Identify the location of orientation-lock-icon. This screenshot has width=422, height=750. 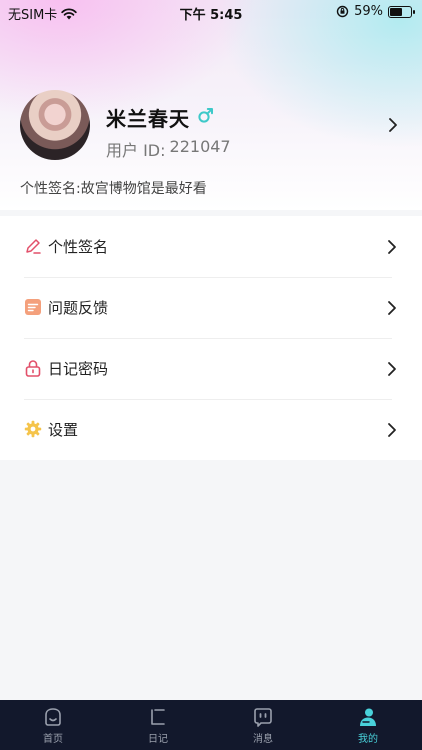
(342, 11).